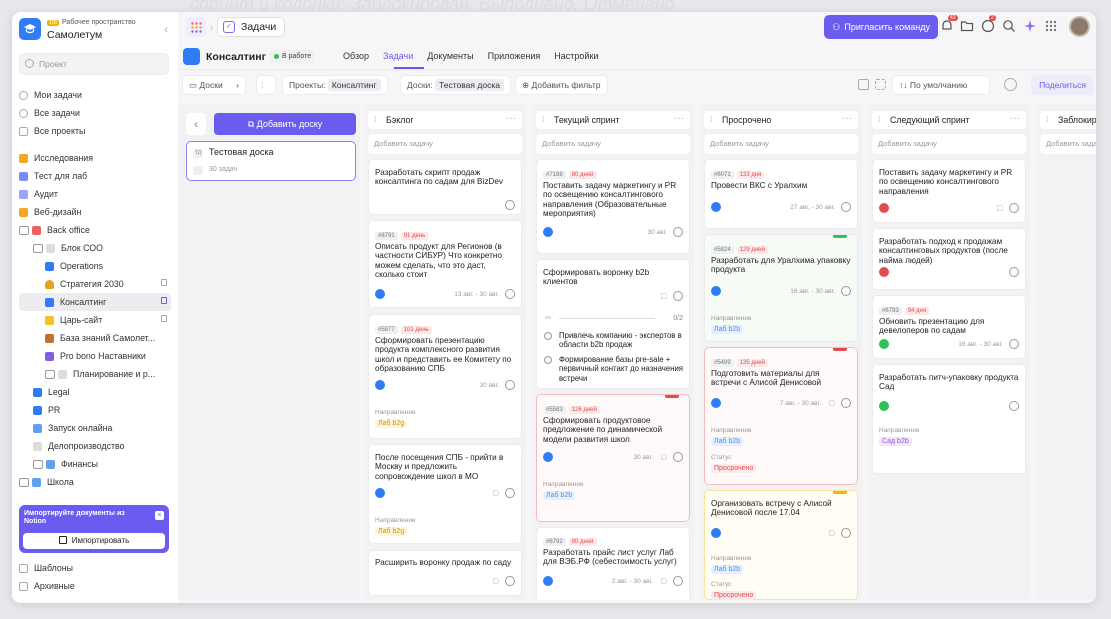 The height and width of the screenshot is (619, 1111). What do you see at coordinates (514, 56) in the screenshot?
I see `tab-apps: Приложения` at bounding box center [514, 56].